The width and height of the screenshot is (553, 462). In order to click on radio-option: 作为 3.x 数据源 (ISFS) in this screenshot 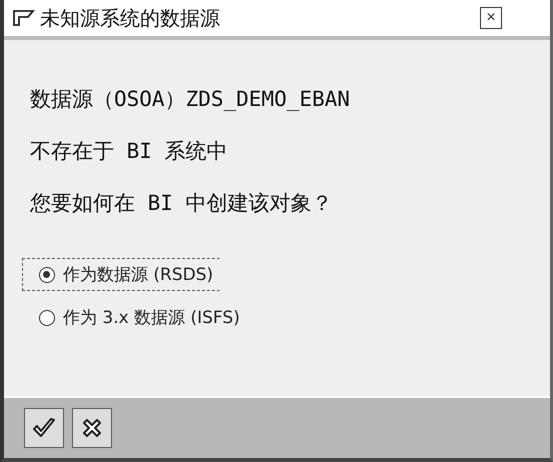, I will do `click(134, 317)`.